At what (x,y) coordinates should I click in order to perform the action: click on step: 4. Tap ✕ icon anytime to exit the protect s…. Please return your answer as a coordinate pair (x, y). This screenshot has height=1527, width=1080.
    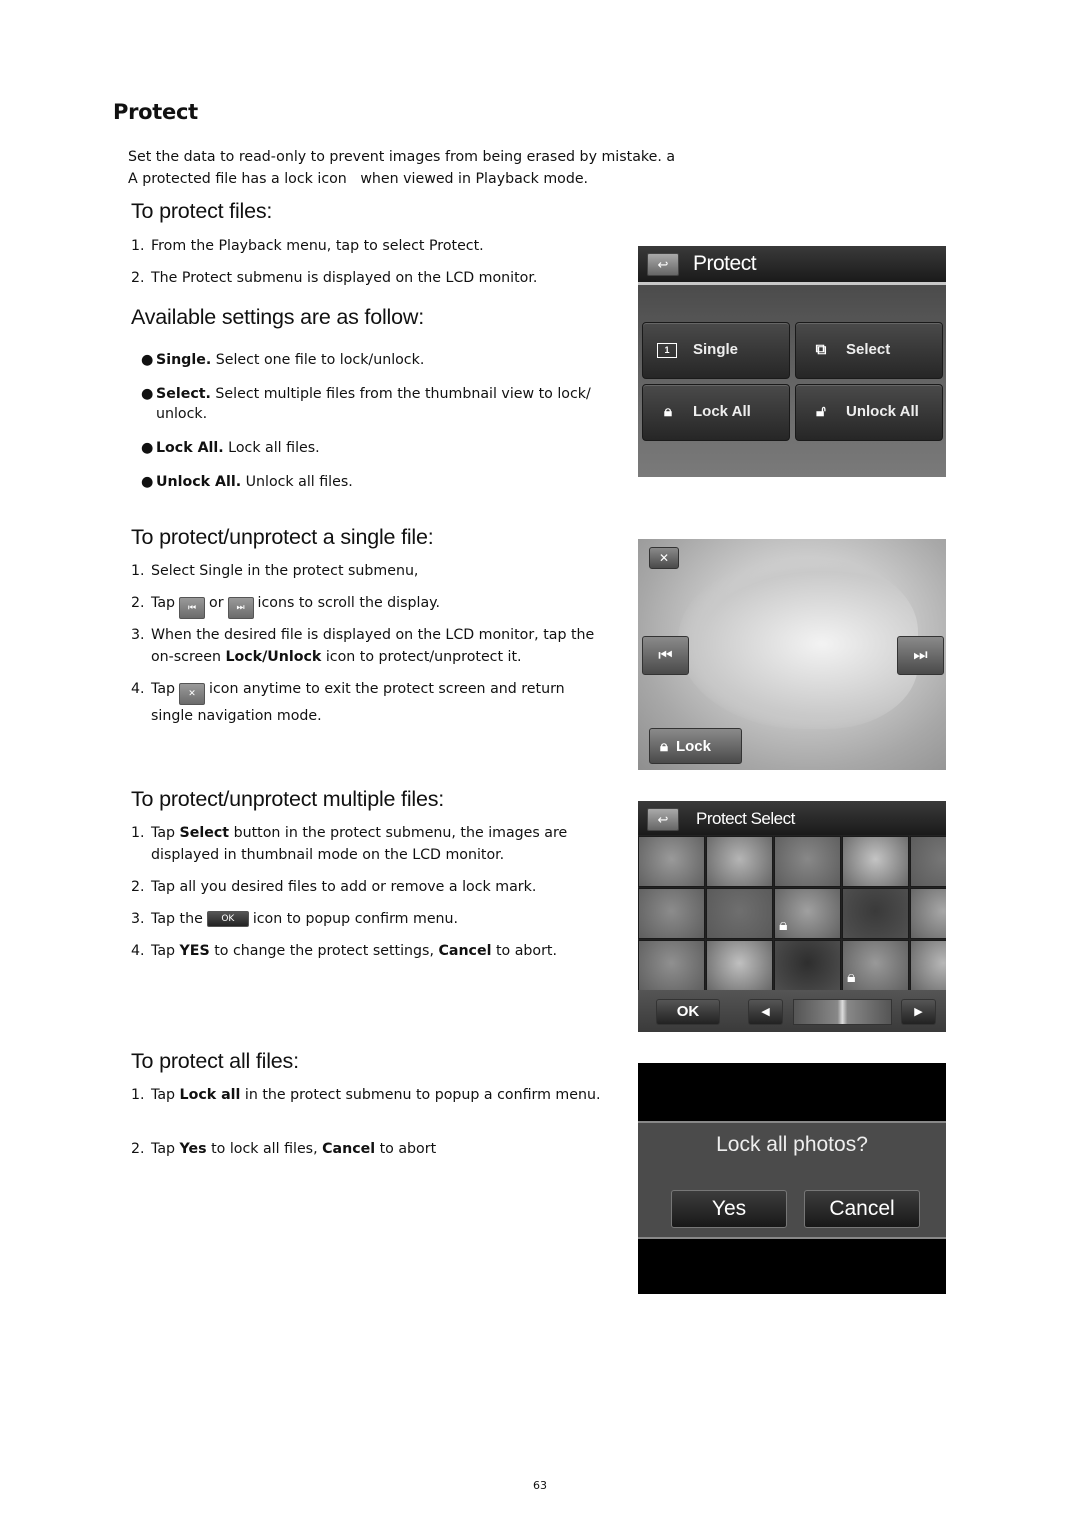
    Looking at the image, I should click on (348, 702).